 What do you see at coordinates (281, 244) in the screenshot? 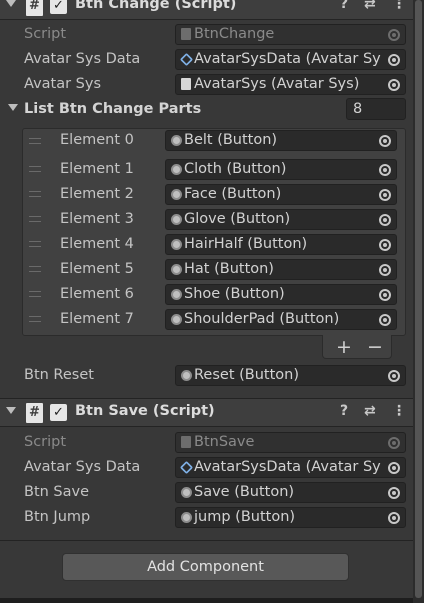
I see `element-field: HairHalf (Button)` at bounding box center [281, 244].